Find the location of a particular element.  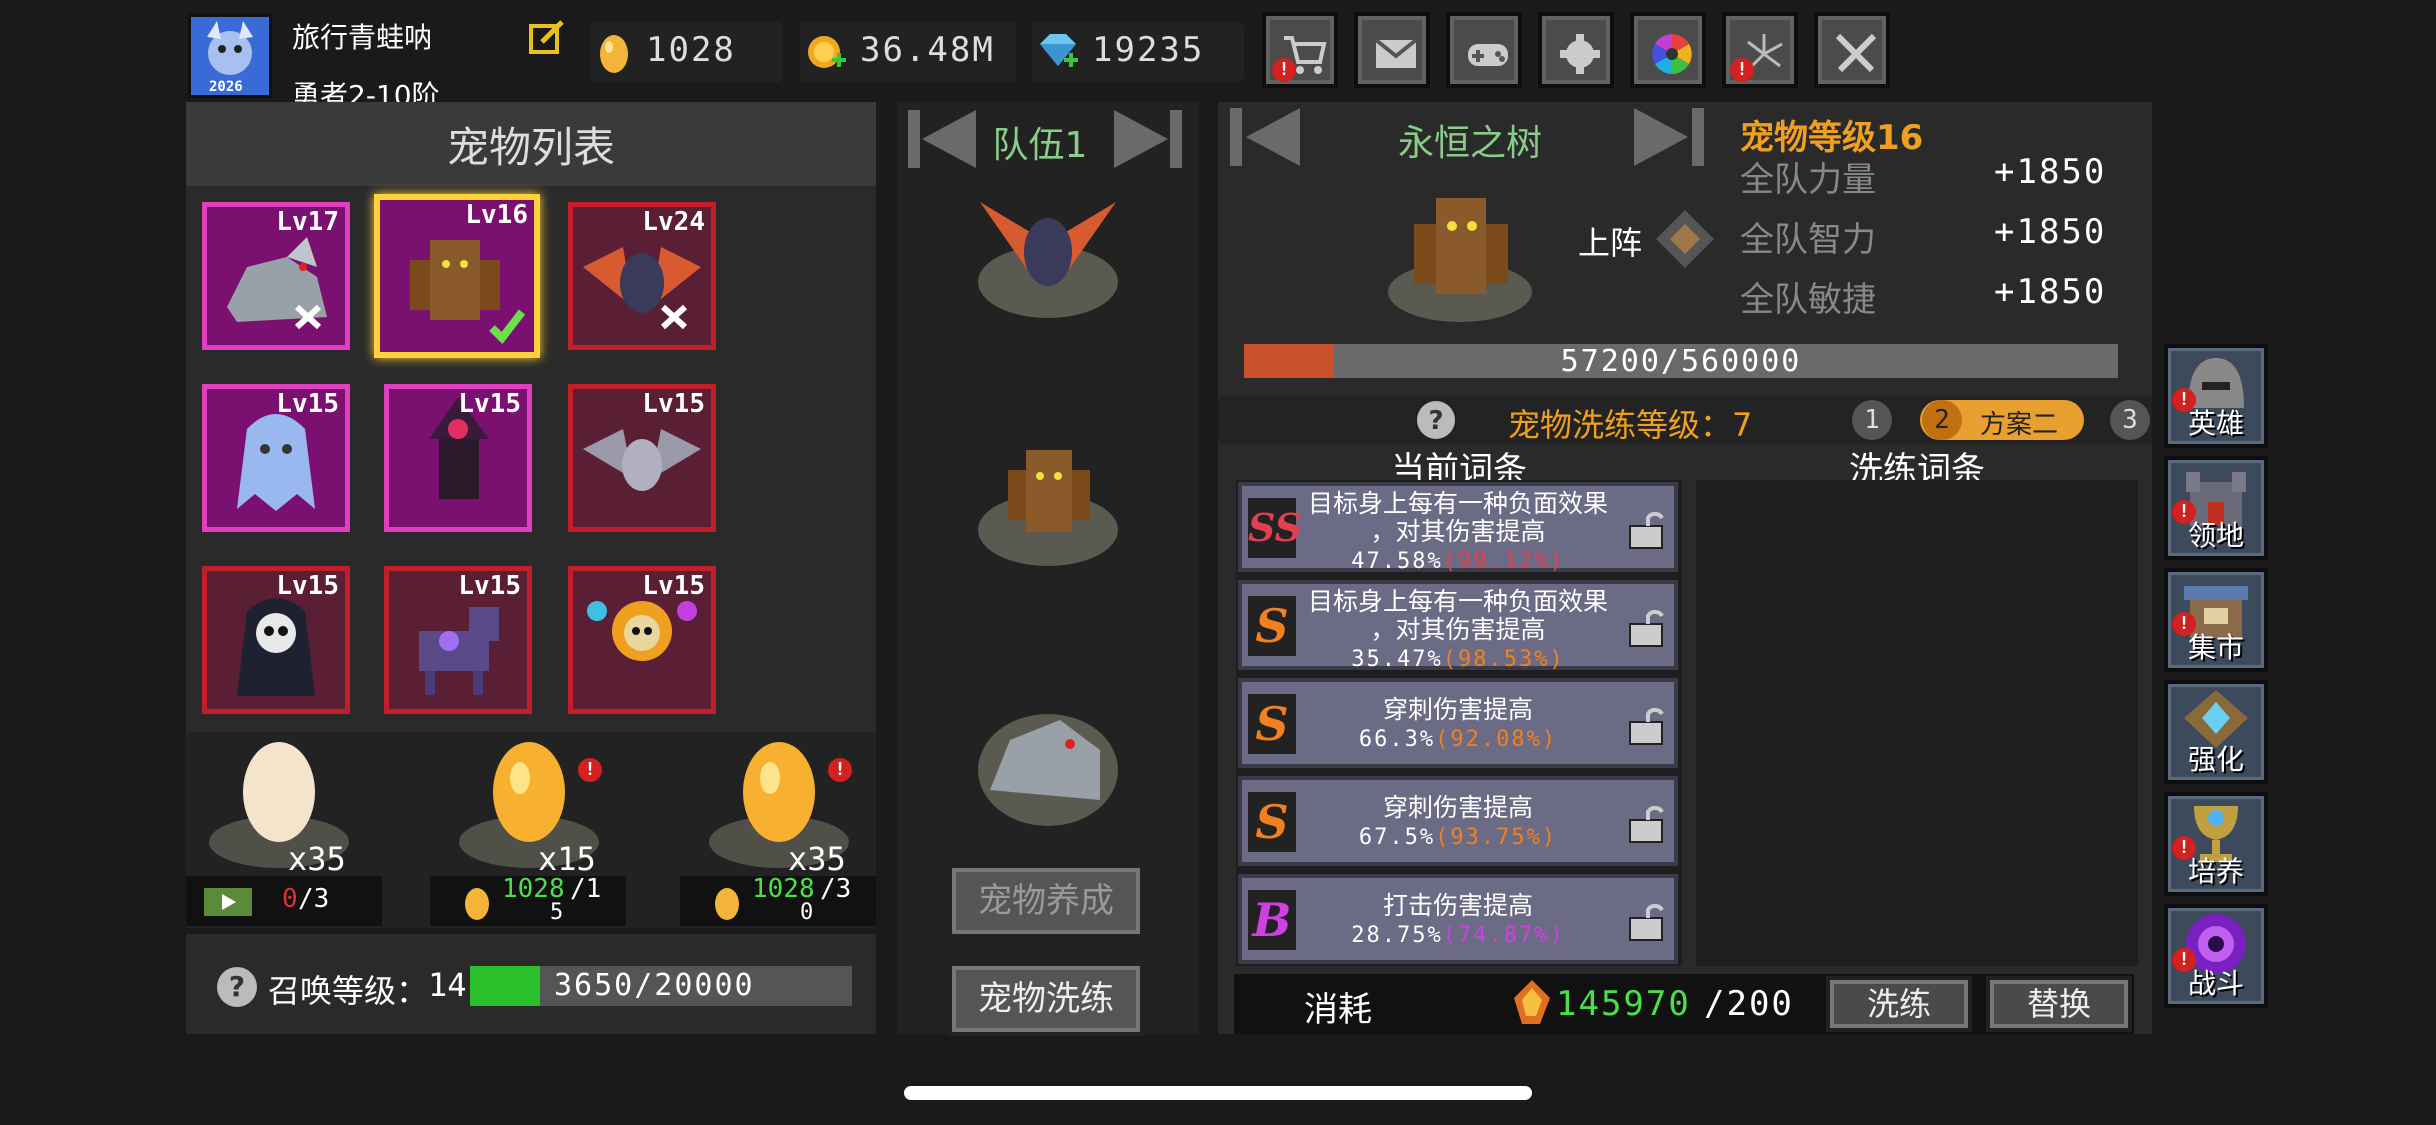

deploy-toggle is located at coordinates (1685, 241).